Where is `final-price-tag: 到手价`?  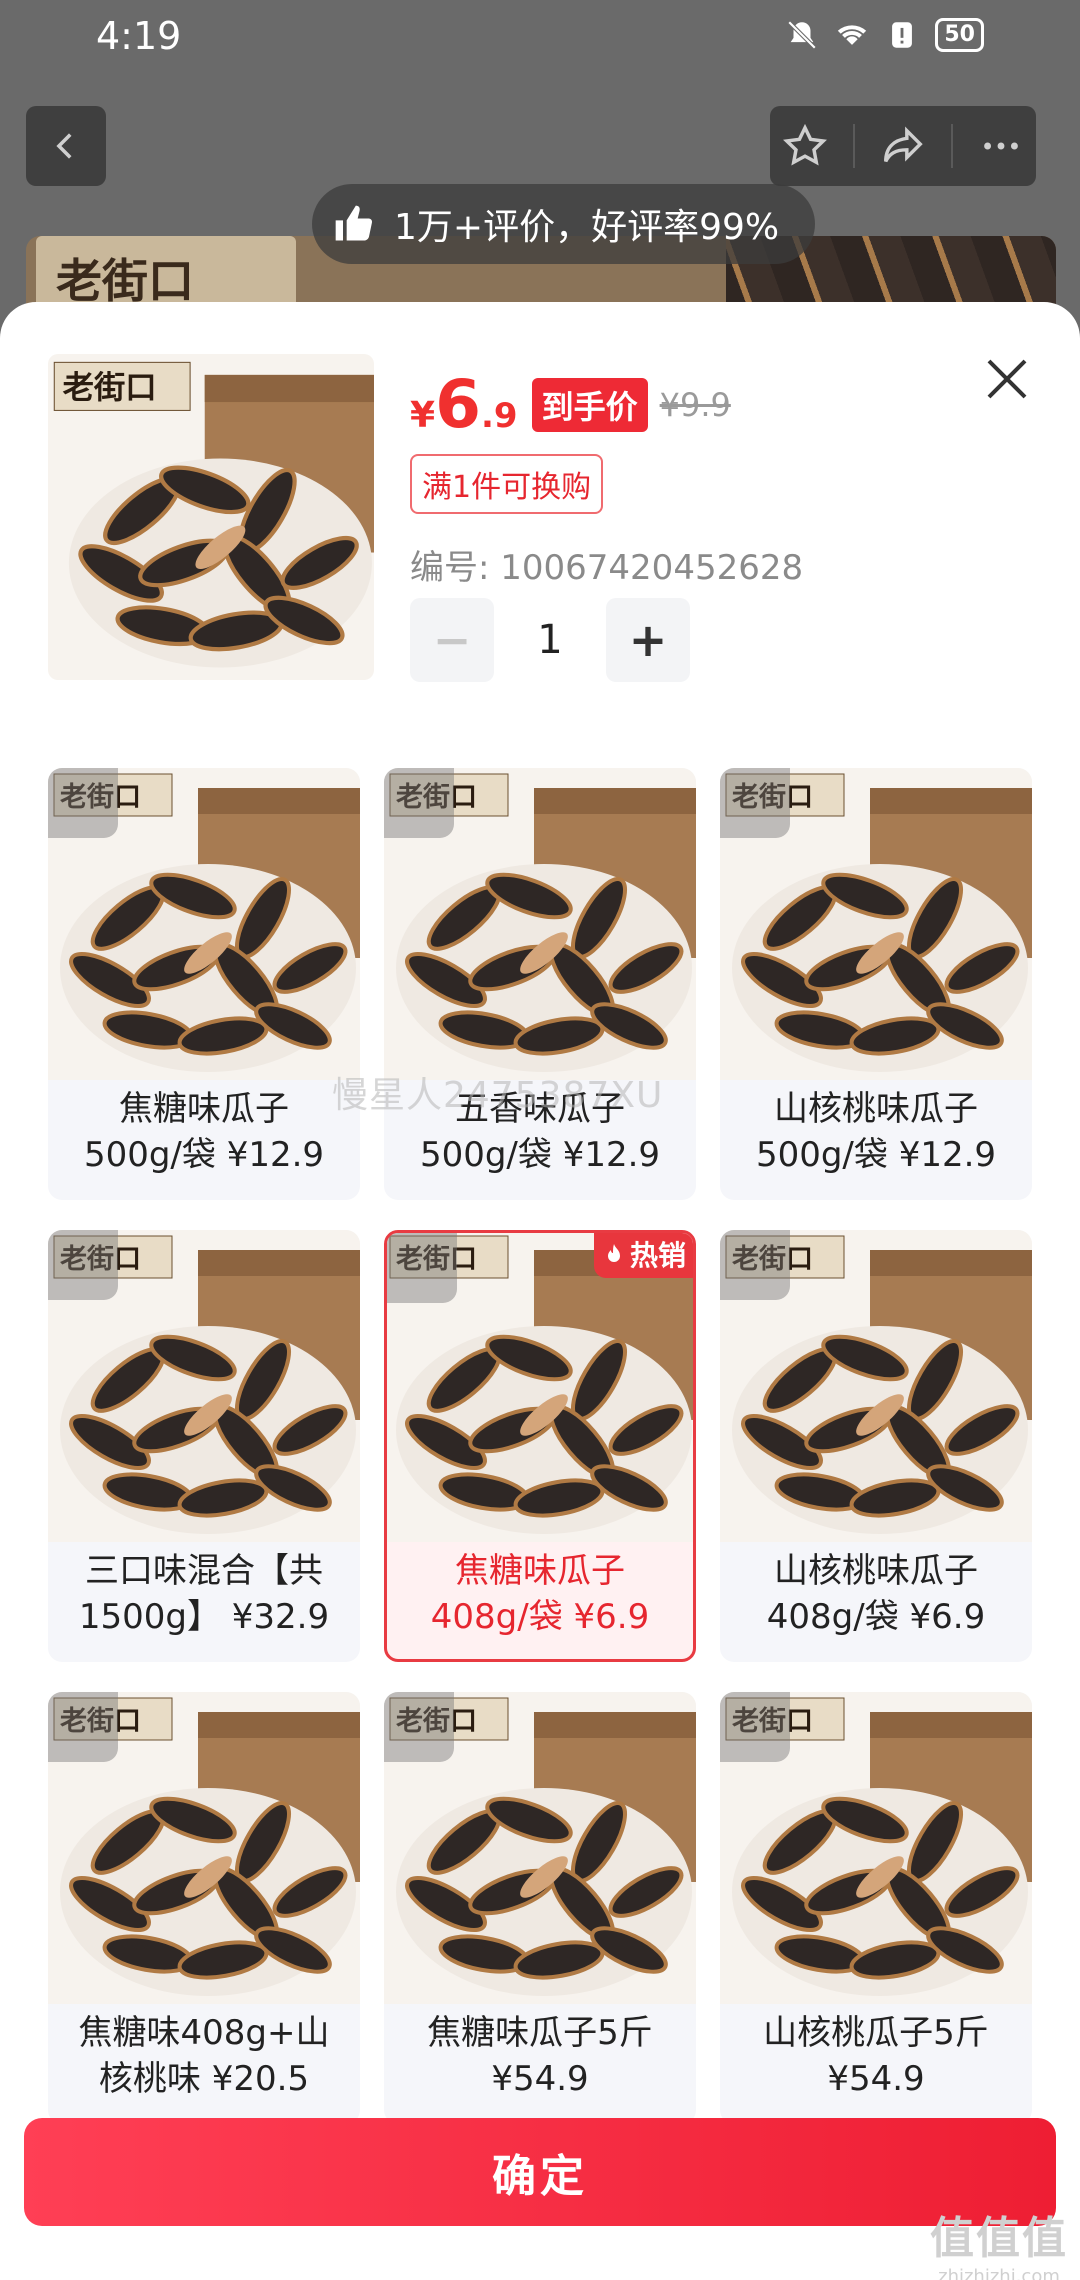 final-price-tag: 到手价 is located at coordinates (589, 404).